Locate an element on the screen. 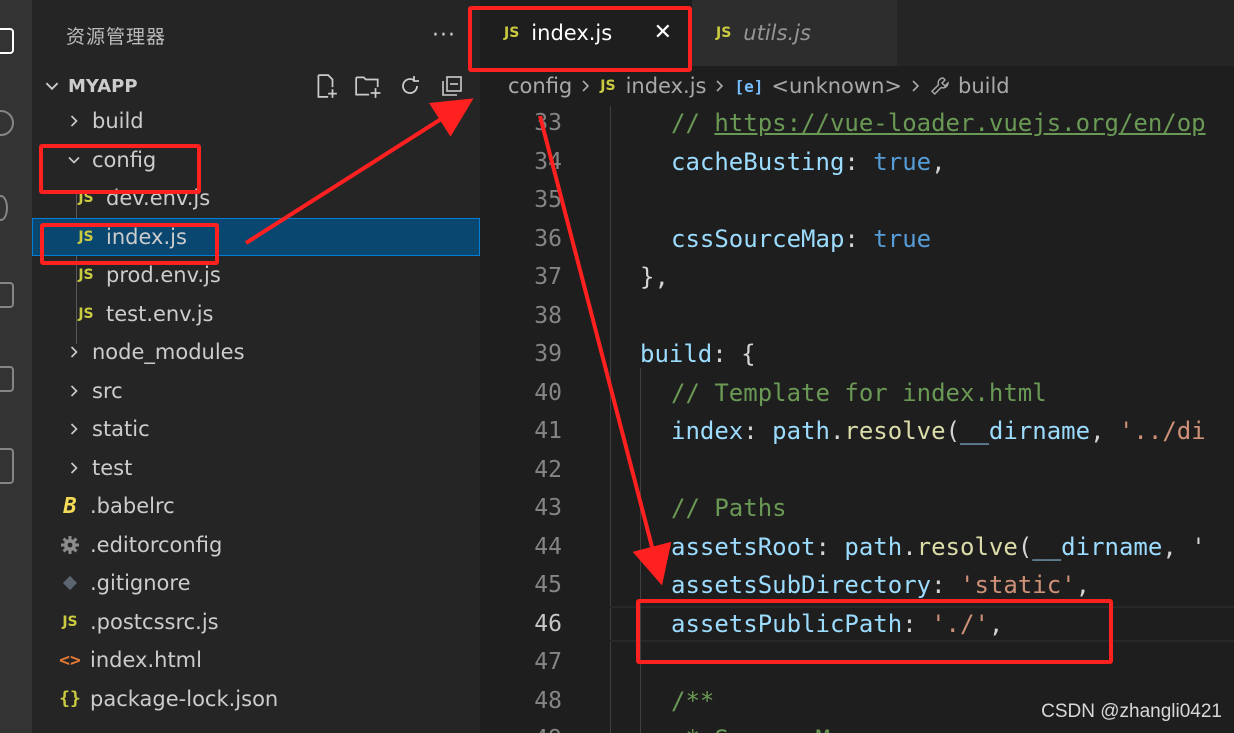 The width and height of the screenshot is (1234, 733). tree-item-label: build is located at coordinates (118, 121).